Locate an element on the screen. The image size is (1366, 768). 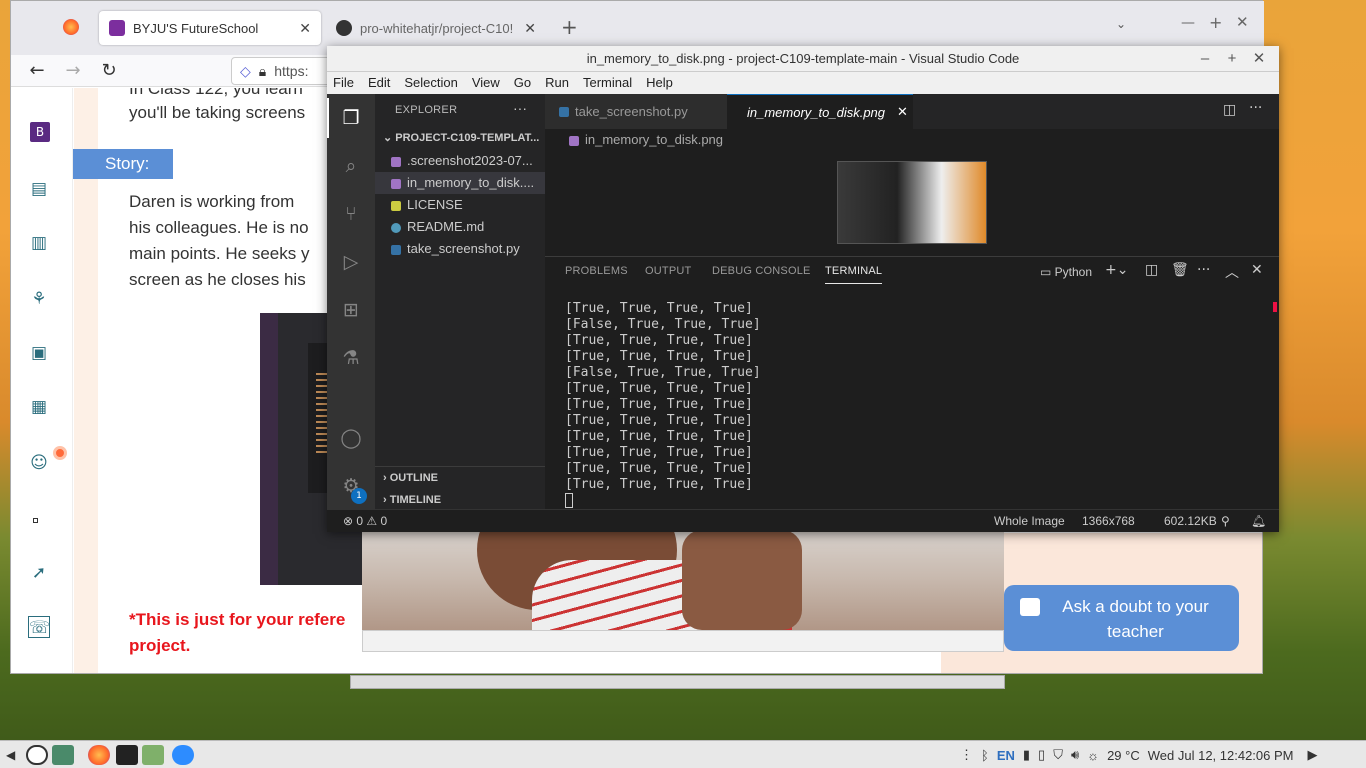
notifications-bell-icon: 🔔︎ is located at coordinates (1258, 521).